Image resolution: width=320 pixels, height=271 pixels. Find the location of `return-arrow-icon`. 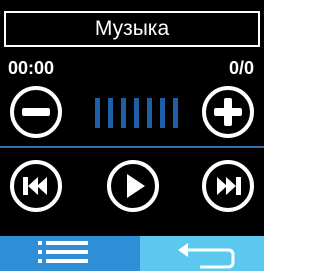

return-arrow-icon is located at coordinates (206, 256).